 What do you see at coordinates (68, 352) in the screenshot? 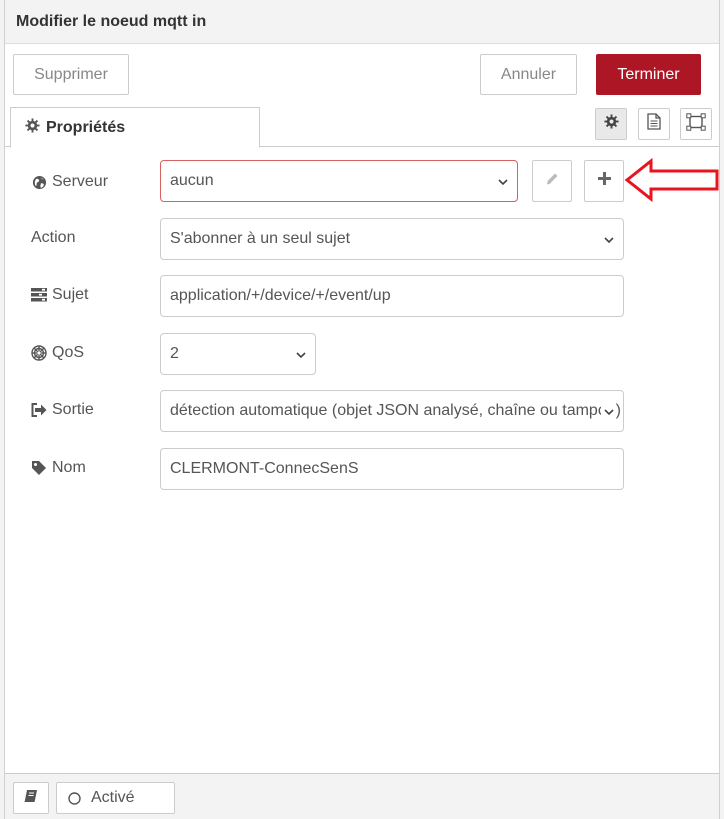
I see `qos-label: QoS` at bounding box center [68, 352].